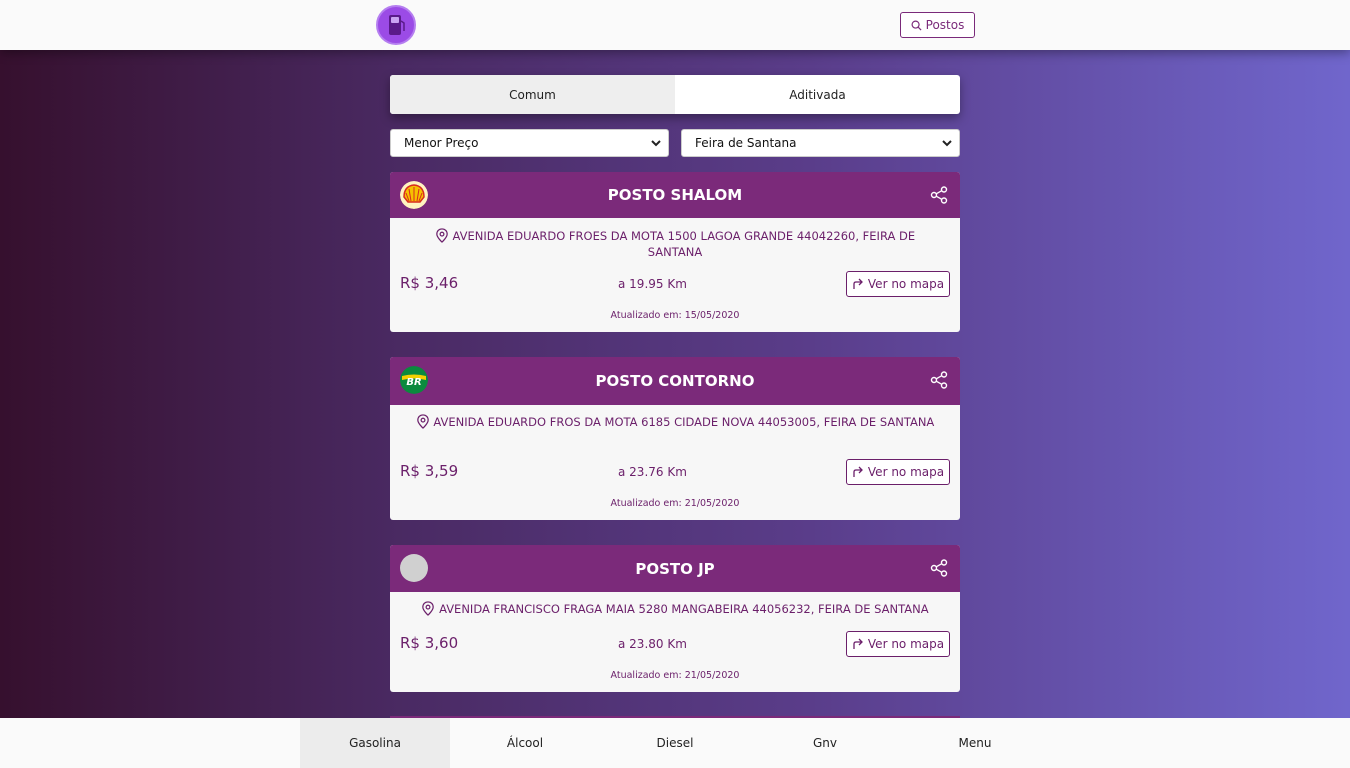  I want to click on station-distance: a 19.95 Km, so click(652, 284).